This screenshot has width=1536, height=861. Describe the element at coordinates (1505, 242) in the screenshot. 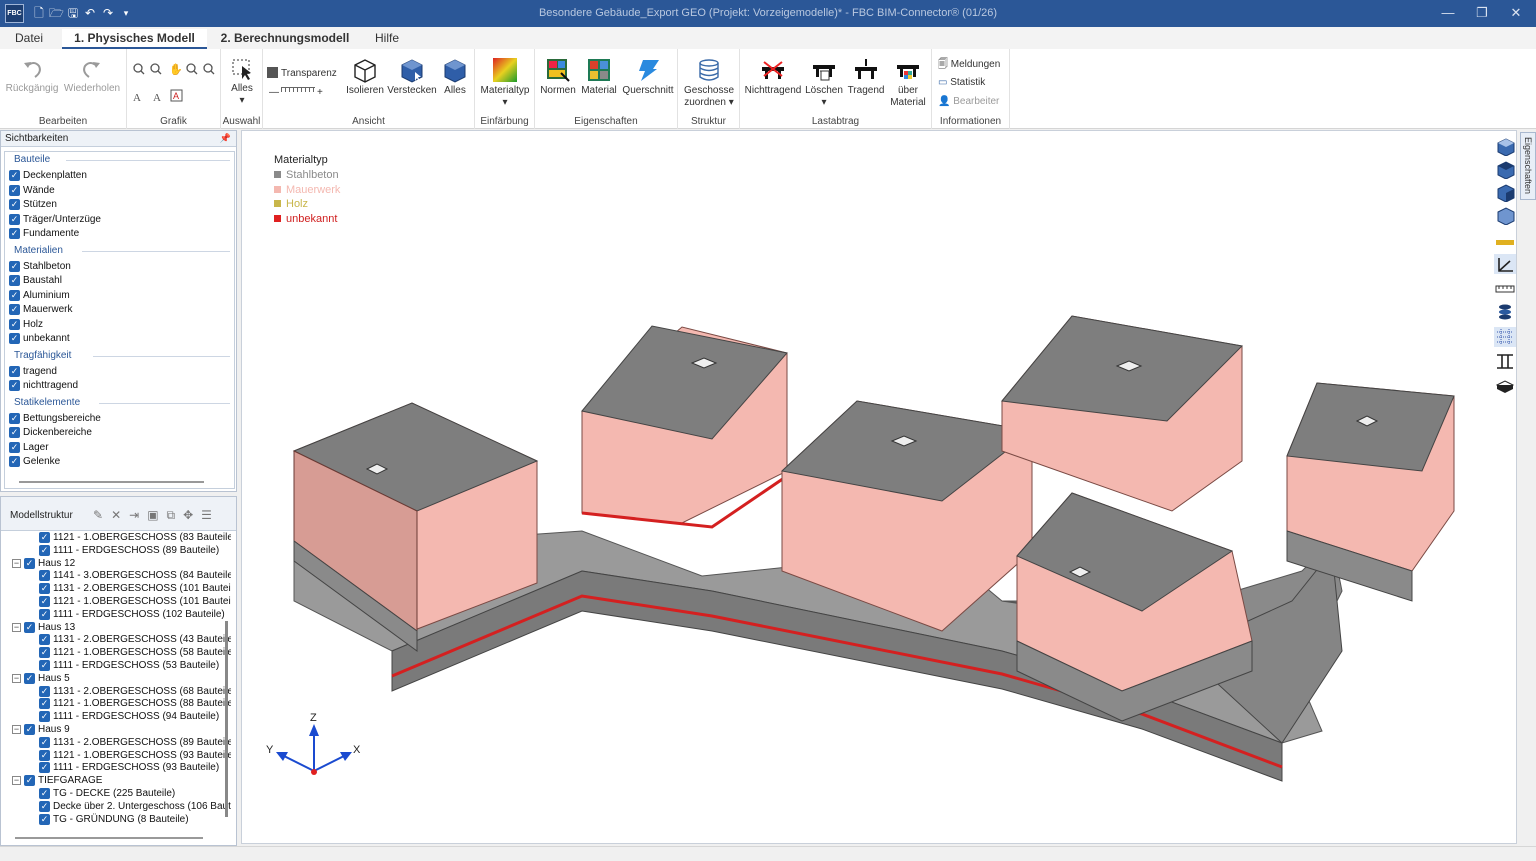

I see `ruler-icon` at that location.